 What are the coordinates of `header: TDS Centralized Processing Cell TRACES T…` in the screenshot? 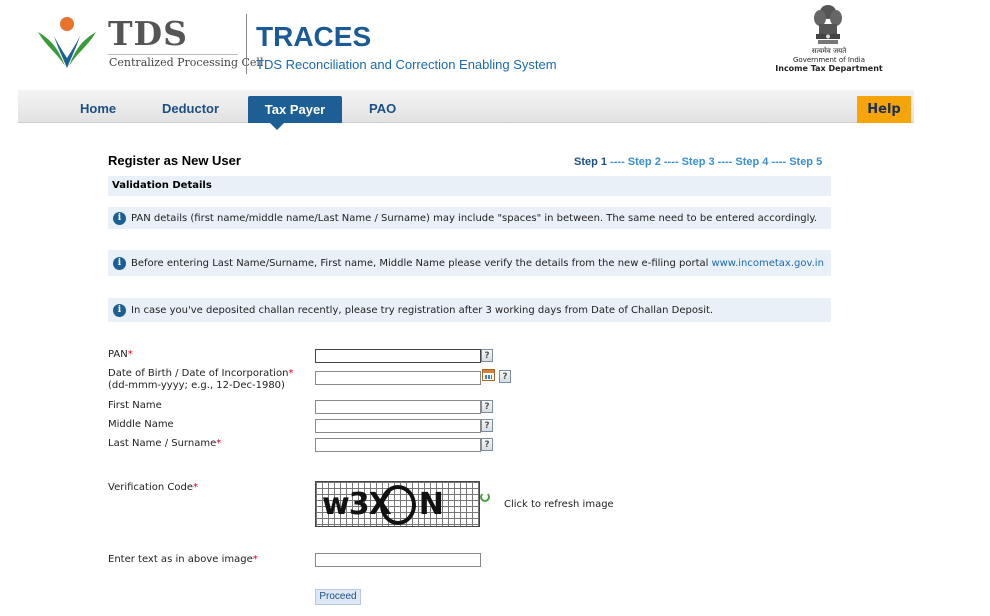 It's located at (495, 44).